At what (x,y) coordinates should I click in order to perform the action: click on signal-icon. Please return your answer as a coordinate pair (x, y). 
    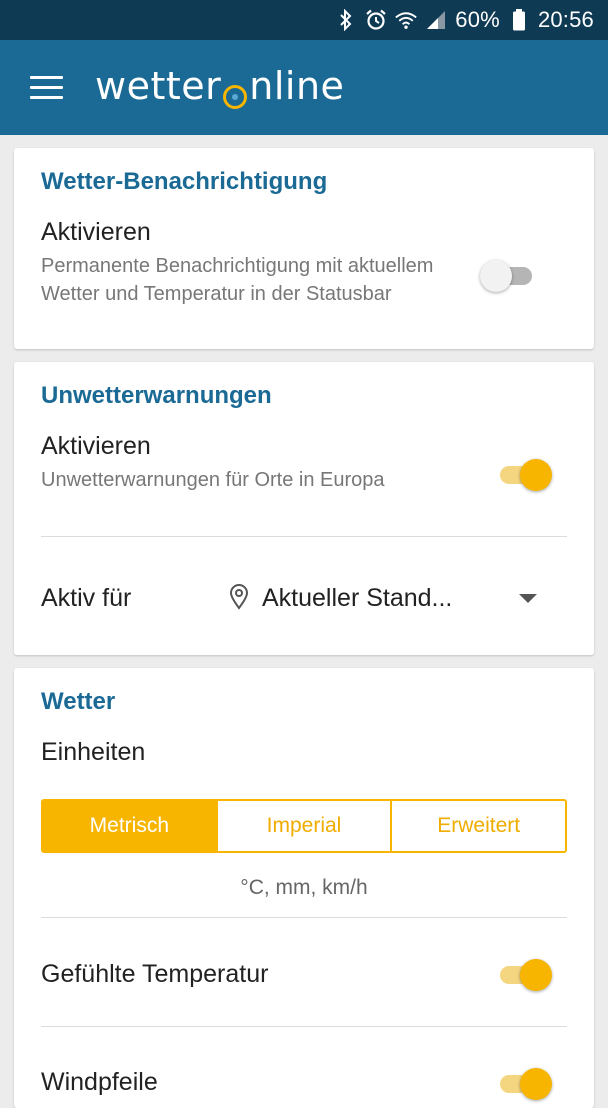
    Looking at the image, I should click on (436, 20).